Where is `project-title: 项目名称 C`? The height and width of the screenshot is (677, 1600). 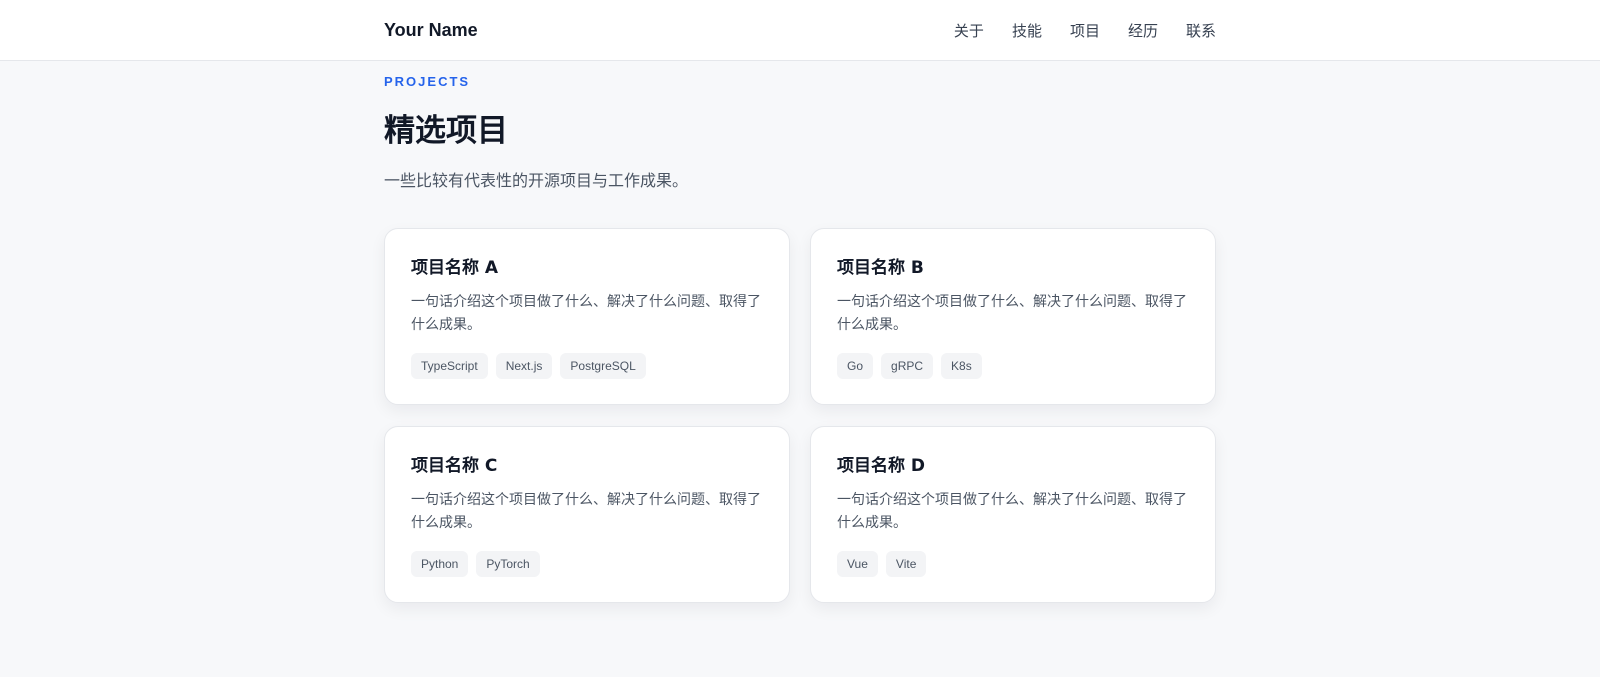 project-title: 项目名称 C is located at coordinates (454, 466).